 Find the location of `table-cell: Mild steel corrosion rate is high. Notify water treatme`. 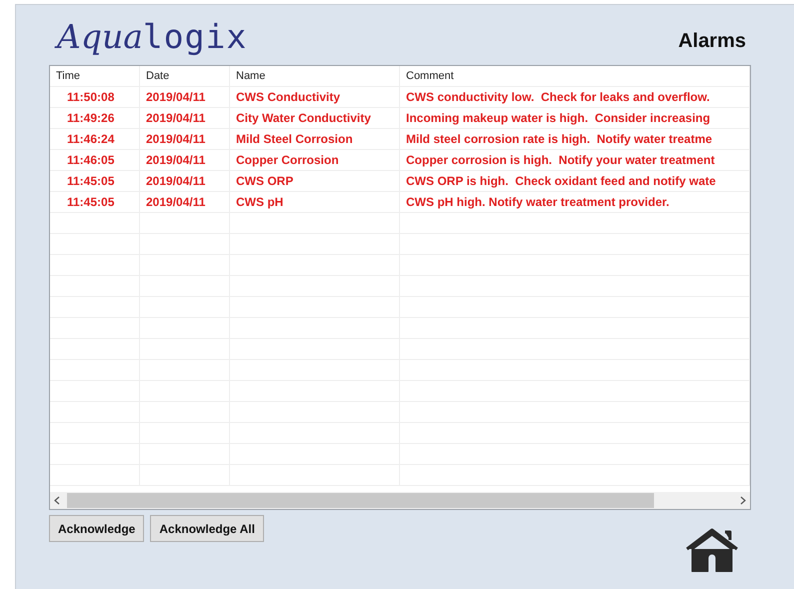

table-cell: Mild steel corrosion rate is high. Notify water treatme is located at coordinates (575, 139).